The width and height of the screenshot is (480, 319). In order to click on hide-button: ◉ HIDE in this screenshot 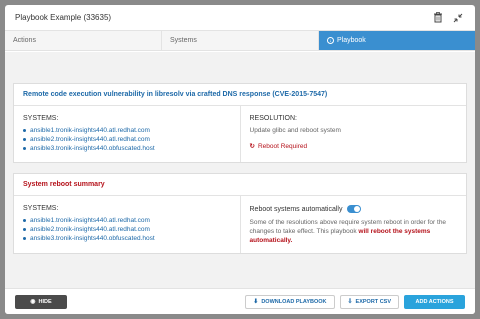, I will do `click(41, 301)`.